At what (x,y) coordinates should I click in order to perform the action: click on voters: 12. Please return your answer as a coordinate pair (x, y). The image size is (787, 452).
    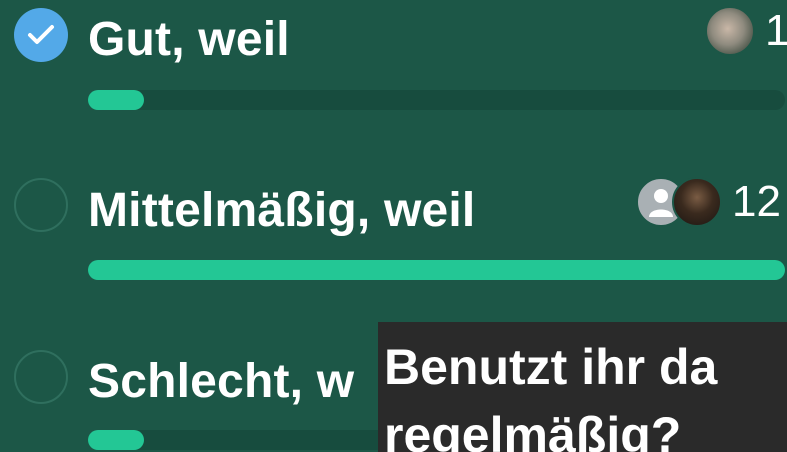
    Looking at the image, I should click on (708, 202).